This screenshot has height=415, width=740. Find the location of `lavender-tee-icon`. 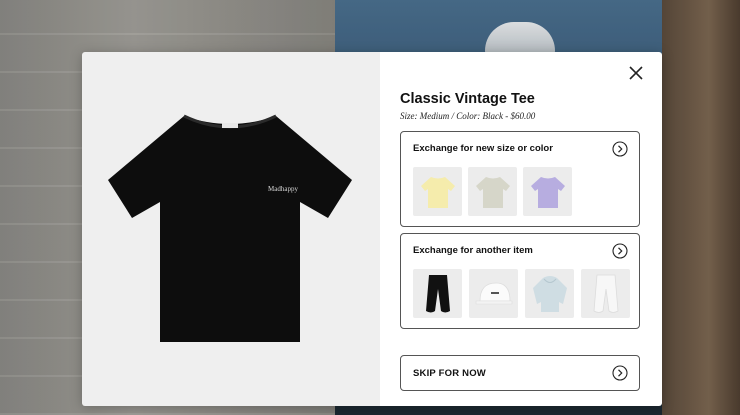

lavender-tee-icon is located at coordinates (547, 192).